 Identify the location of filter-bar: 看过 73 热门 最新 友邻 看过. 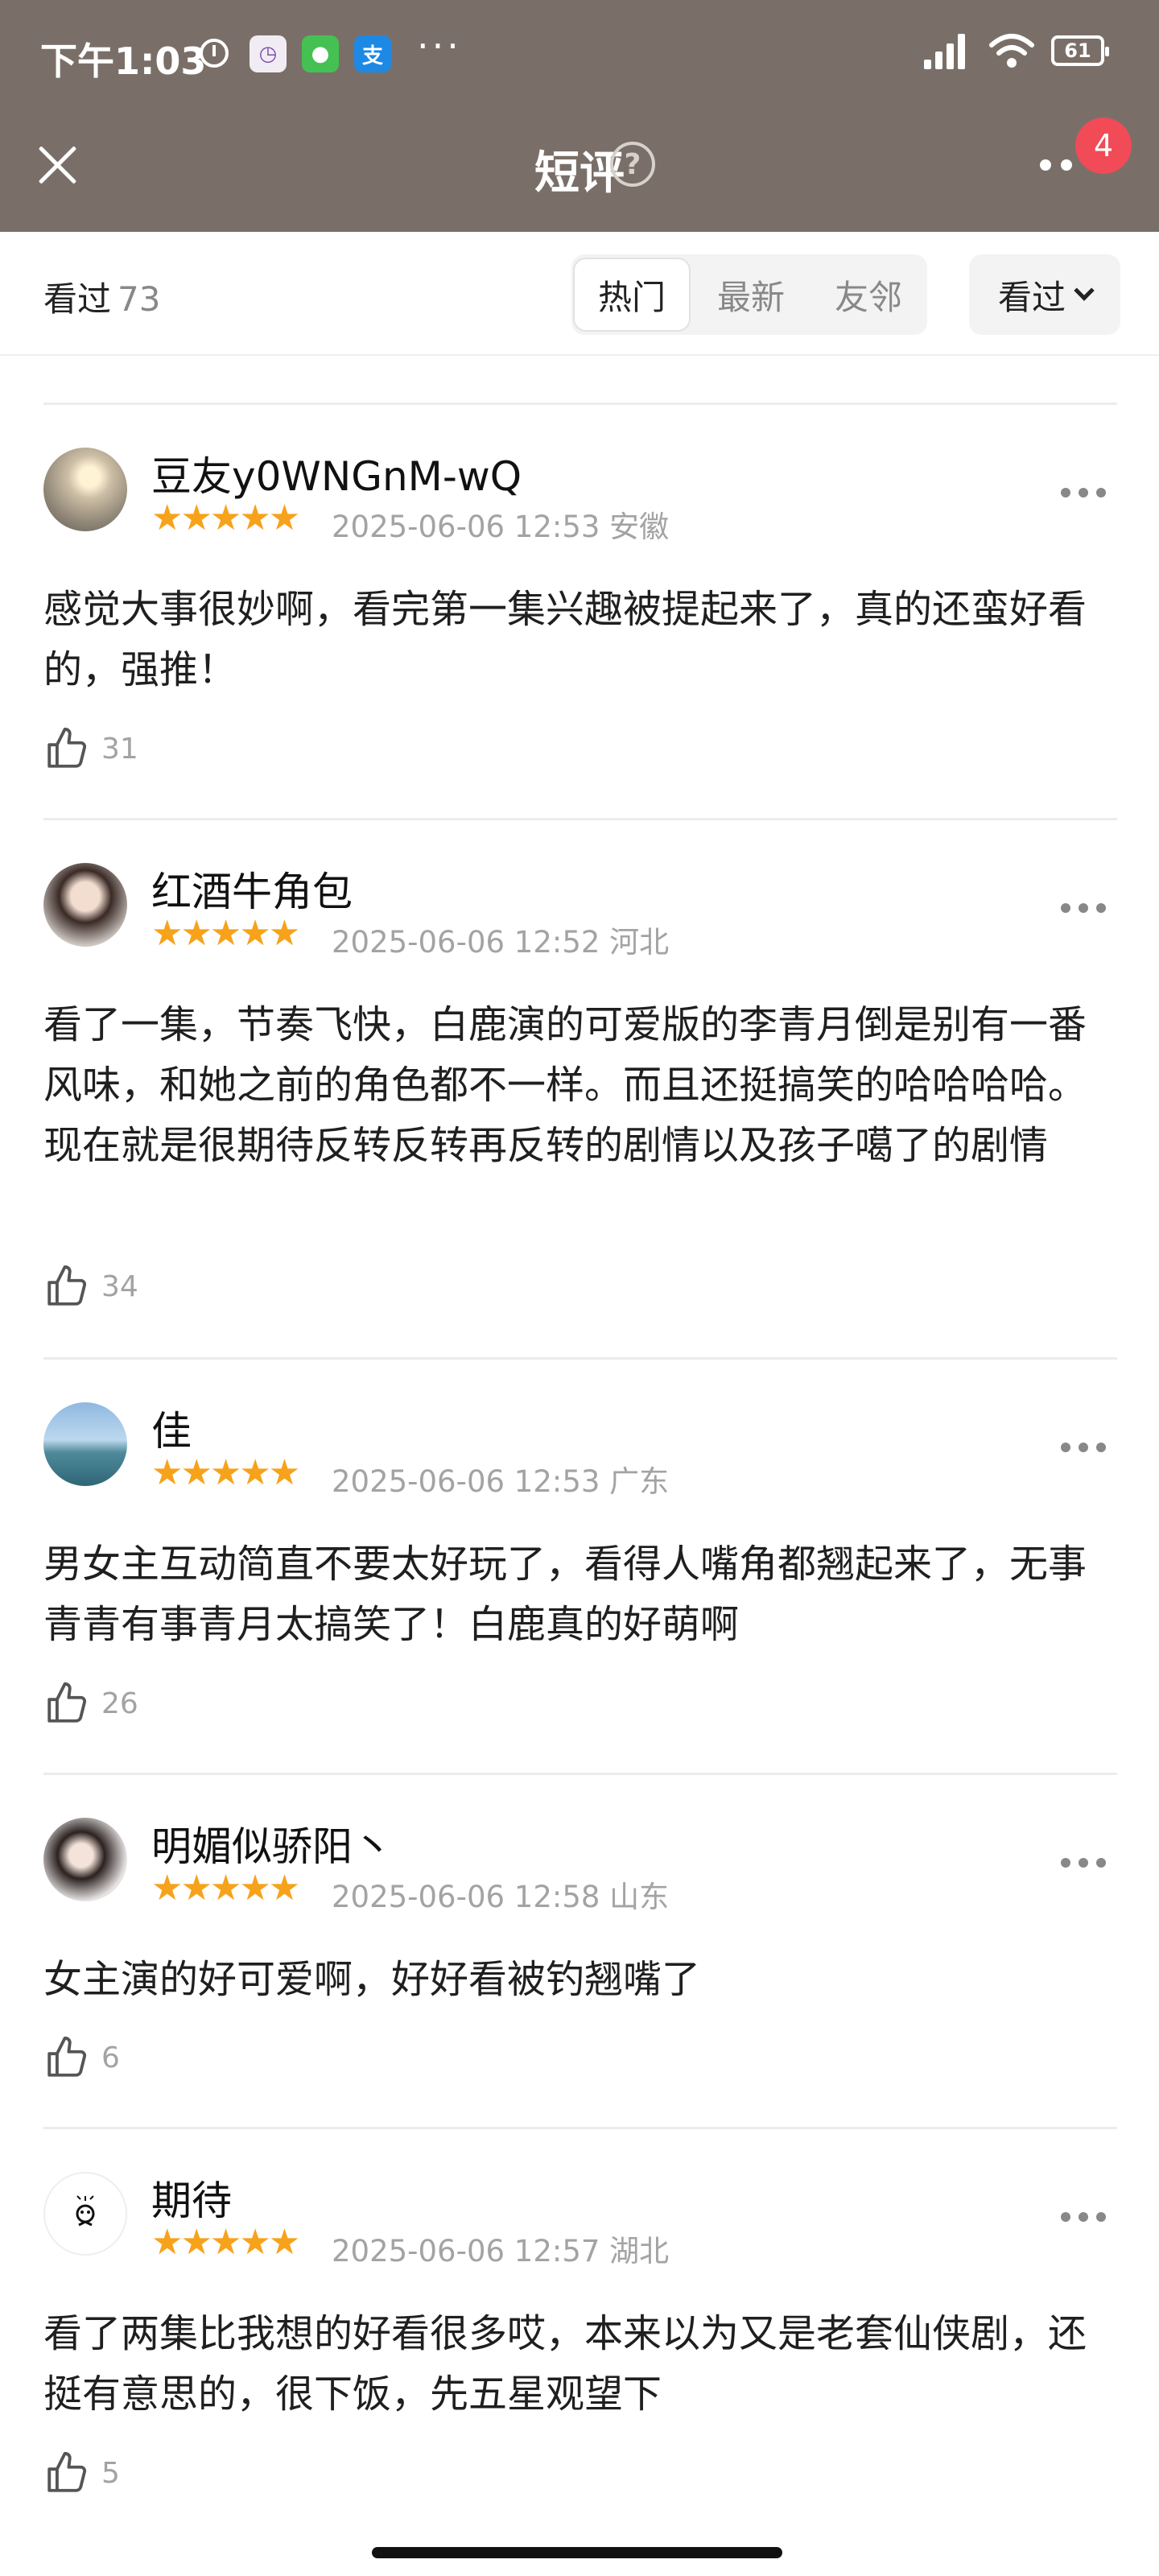
(579, 294).